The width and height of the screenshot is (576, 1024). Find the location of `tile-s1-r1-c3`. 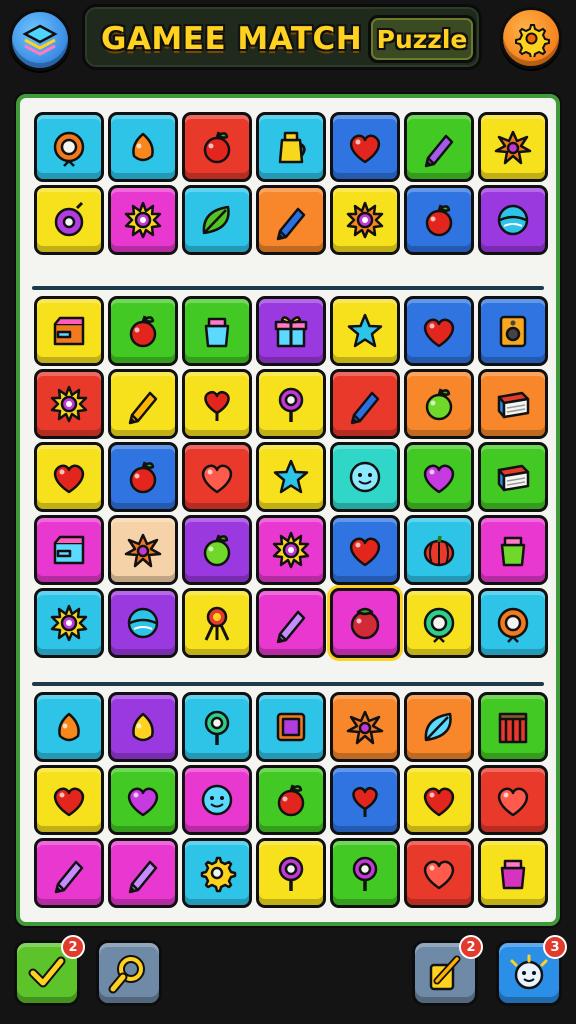

tile-s1-r1-c3 is located at coordinates (217, 147).